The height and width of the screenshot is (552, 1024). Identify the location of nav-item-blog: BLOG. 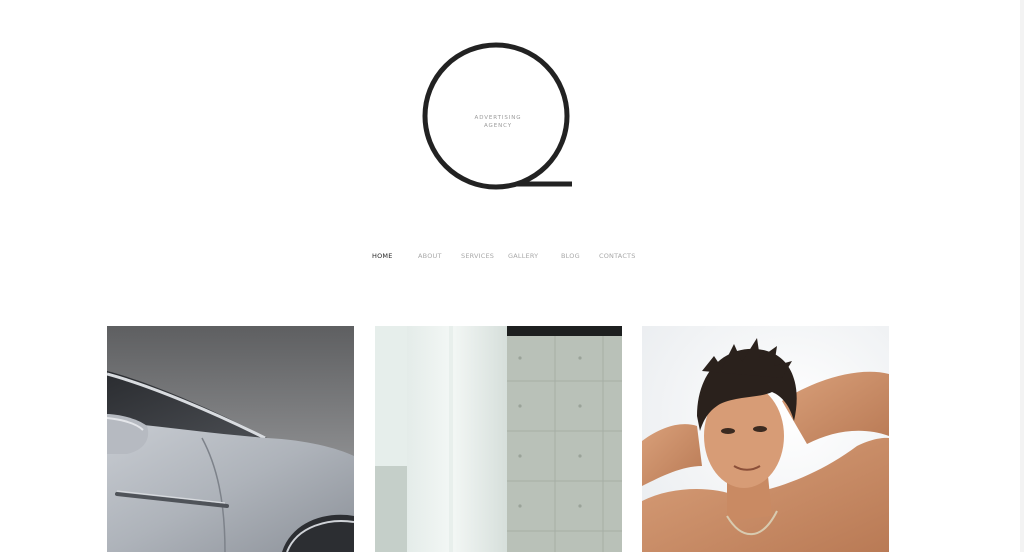
(570, 256).